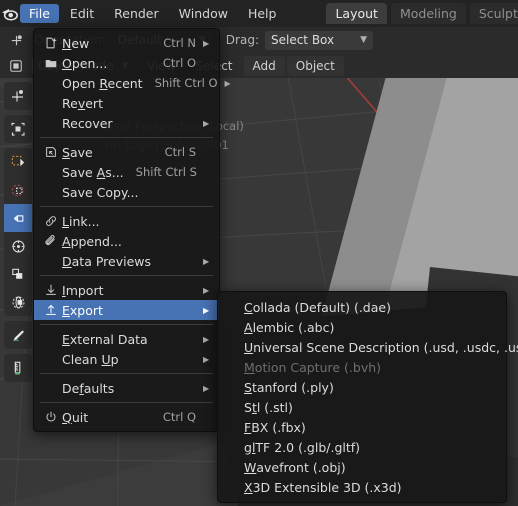 The image size is (518, 506). I want to click on tool-group-select, so click(18, 129).